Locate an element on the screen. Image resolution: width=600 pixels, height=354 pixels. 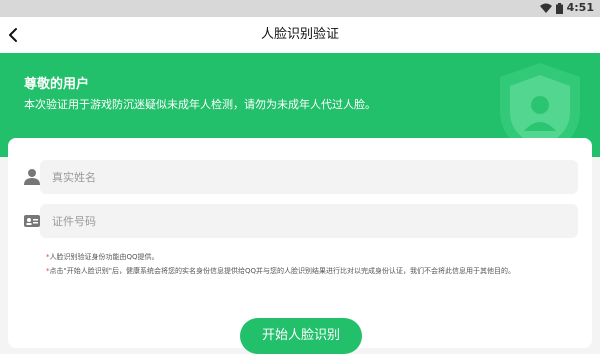
note-text-1: 人脸识别验证身份功能由QQ提供。 is located at coordinates (104, 257).